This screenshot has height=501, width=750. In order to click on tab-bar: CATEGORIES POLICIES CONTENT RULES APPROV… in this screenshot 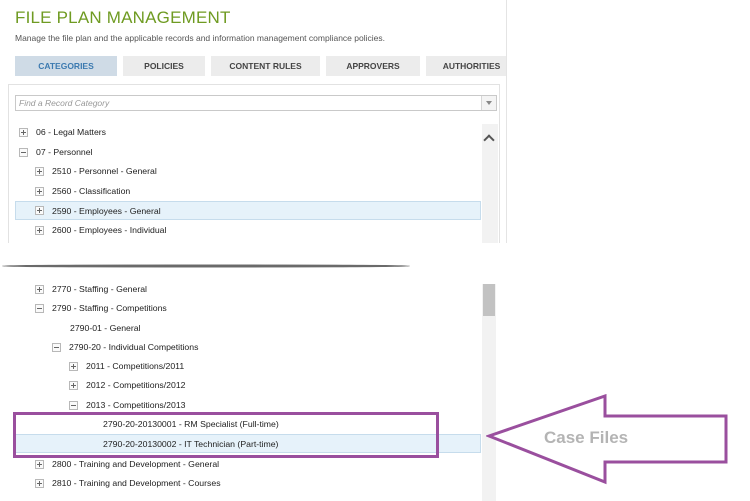, I will do `click(260, 66)`.